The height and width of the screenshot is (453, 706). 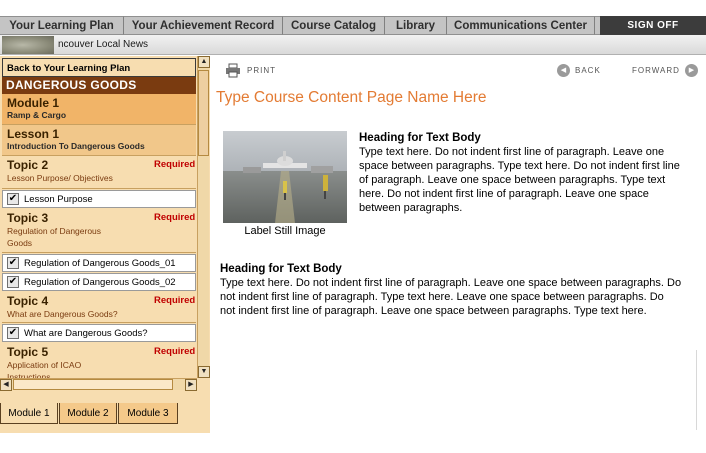 What do you see at coordinates (33, 134) in the screenshot?
I see `lesson-title: Lesson 1` at bounding box center [33, 134].